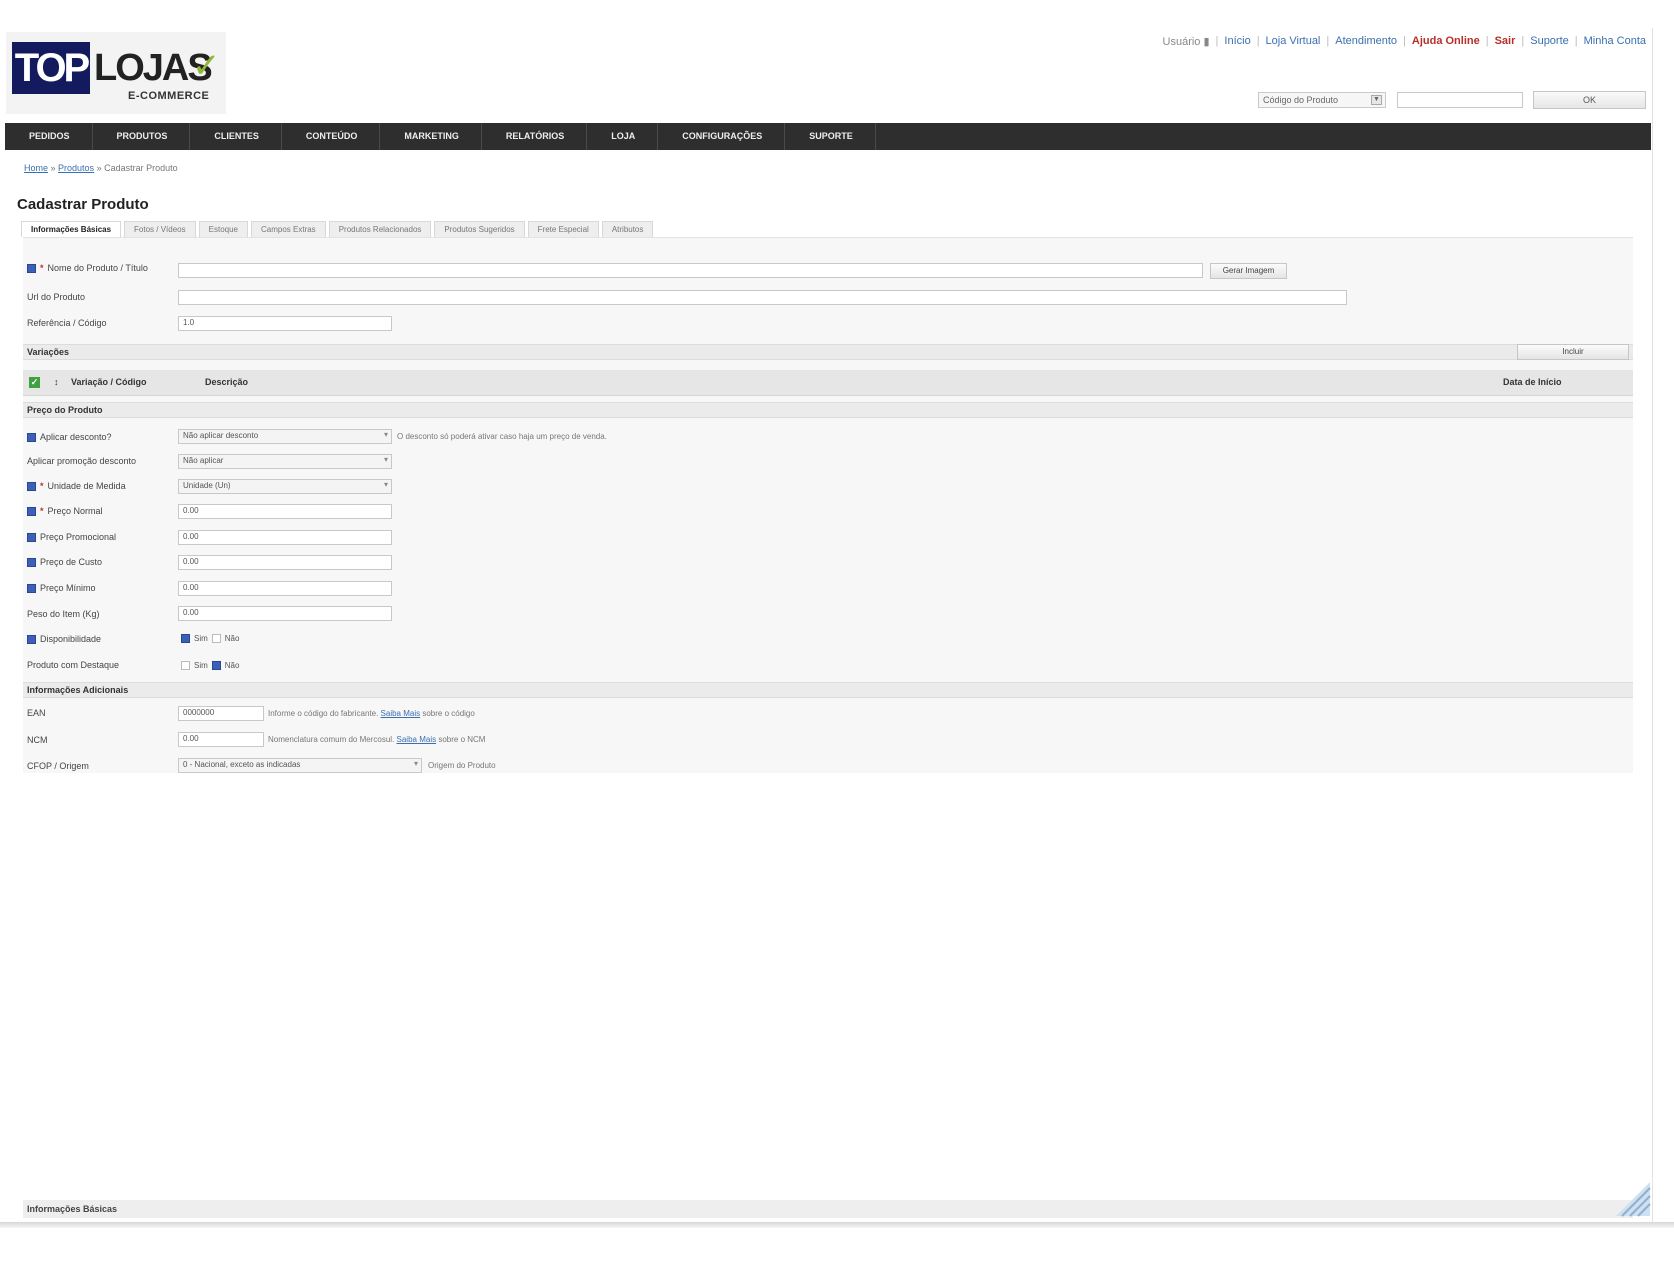 This screenshot has width=1674, height=1267. What do you see at coordinates (1615, 41) in the screenshot?
I see `toplink-minha-conta: Minha Conta` at bounding box center [1615, 41].